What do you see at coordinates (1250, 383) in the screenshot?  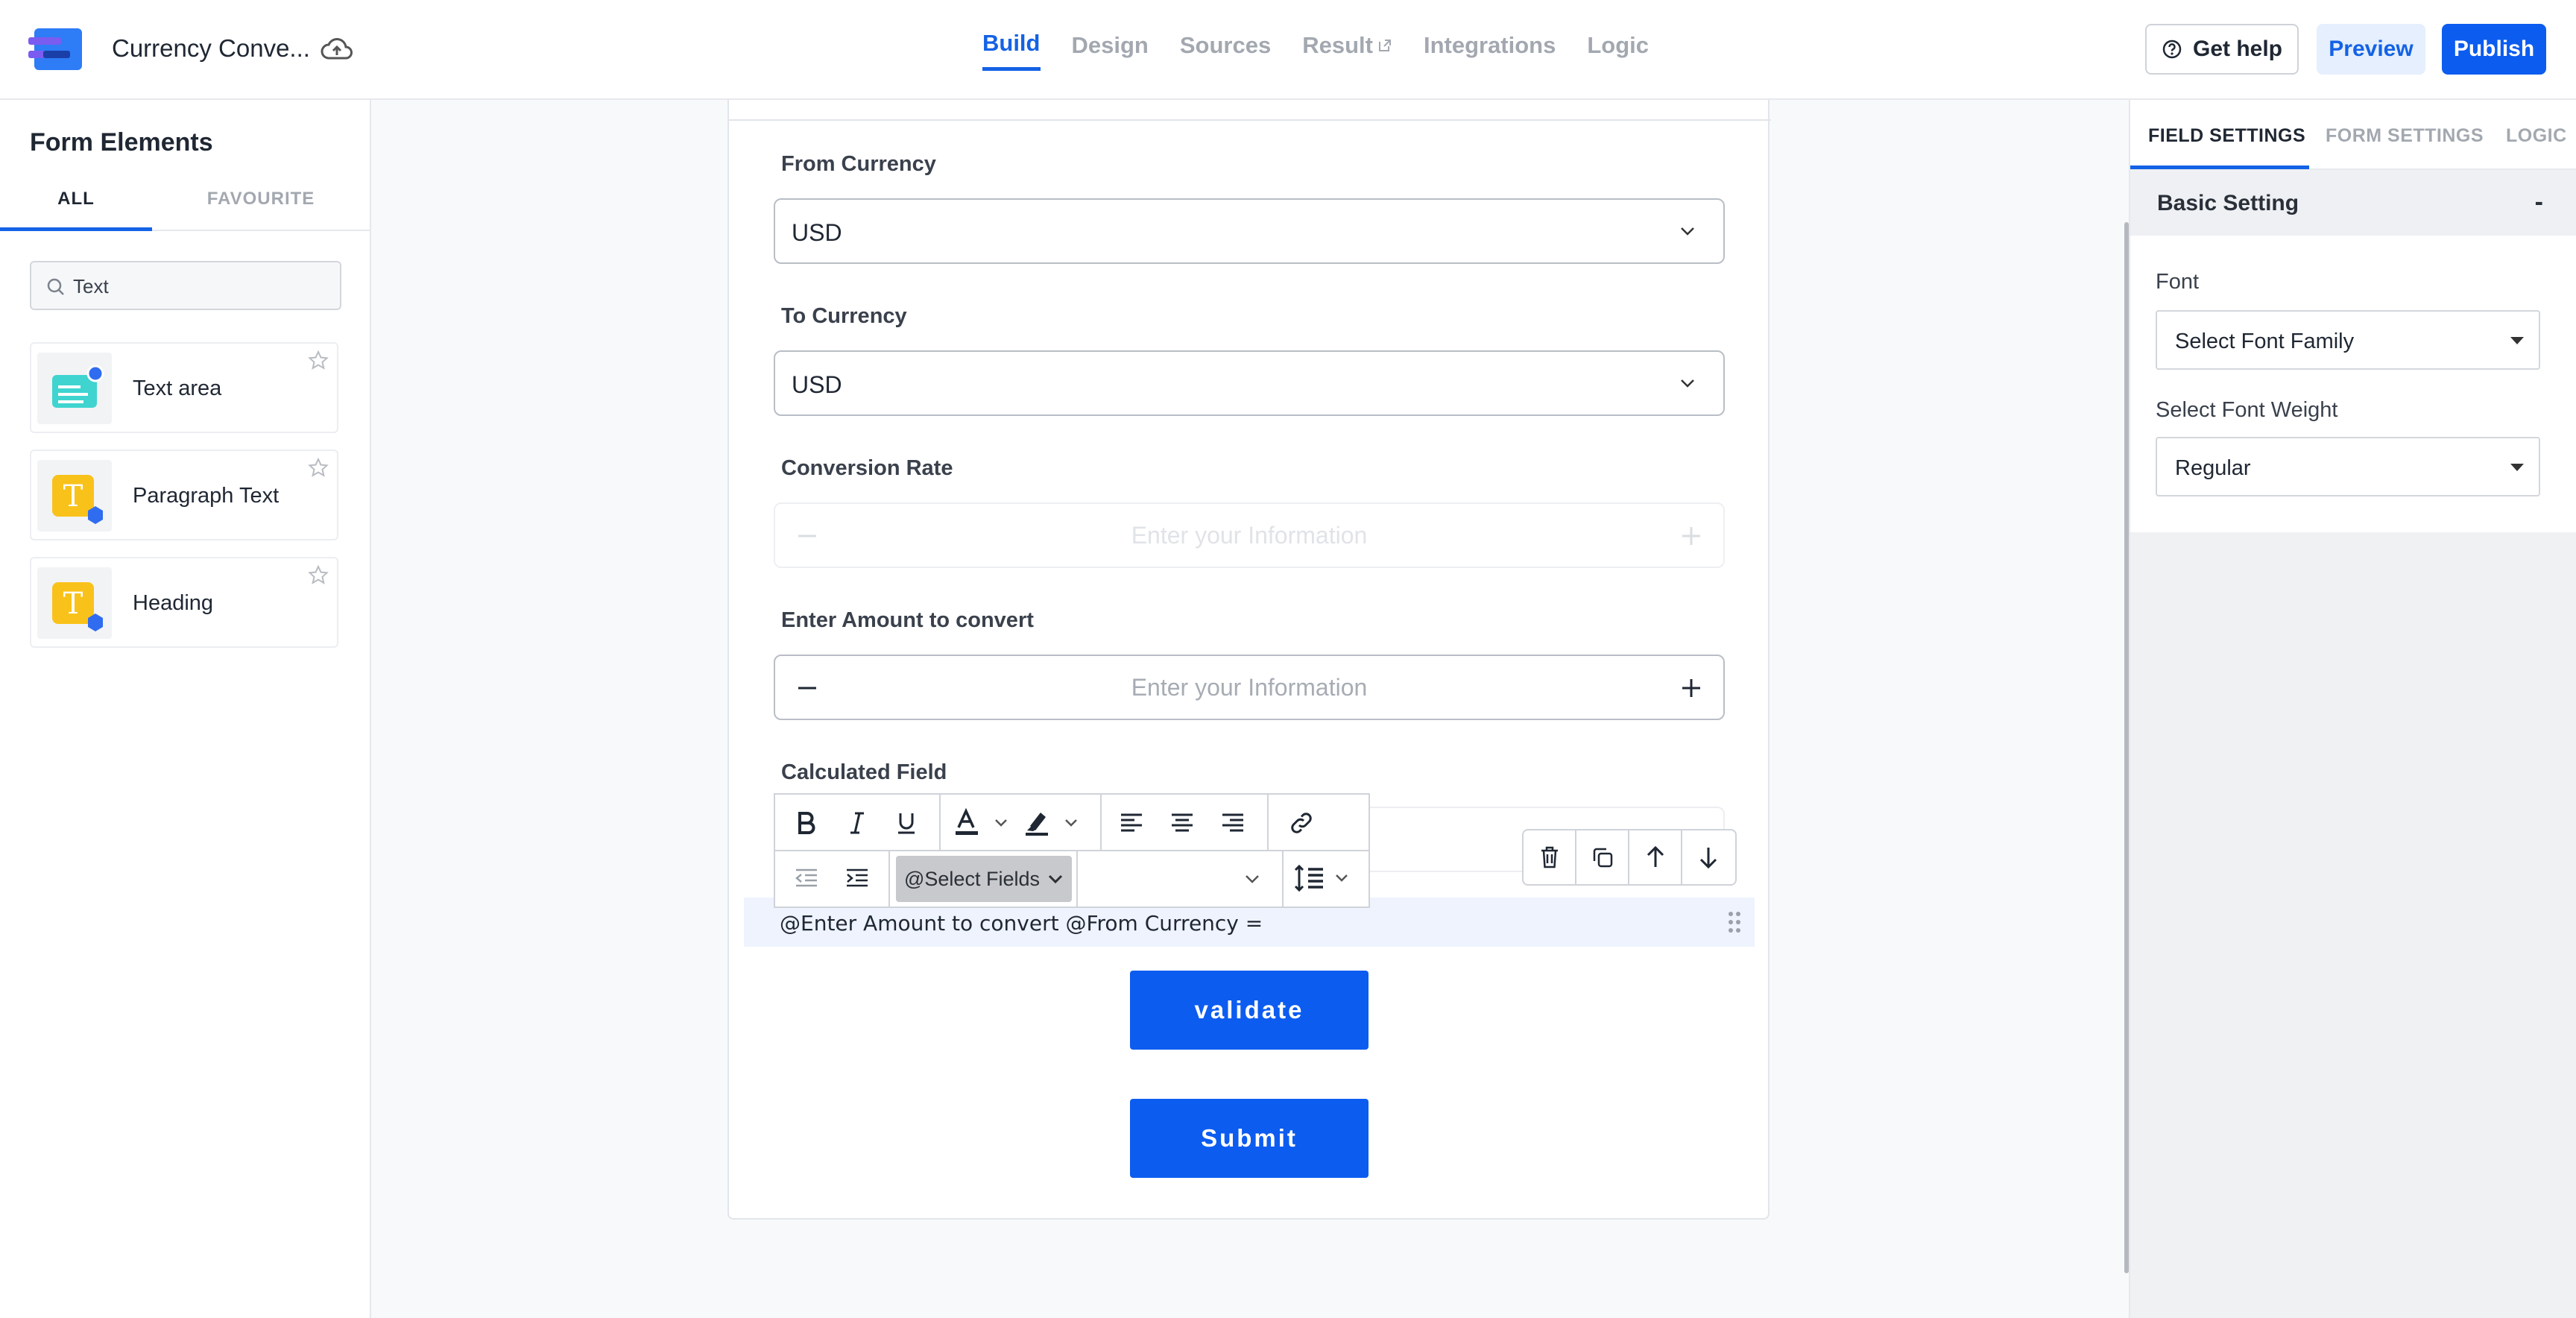 I see `to-currency-select: USD` at bounding box center [1250, 383].